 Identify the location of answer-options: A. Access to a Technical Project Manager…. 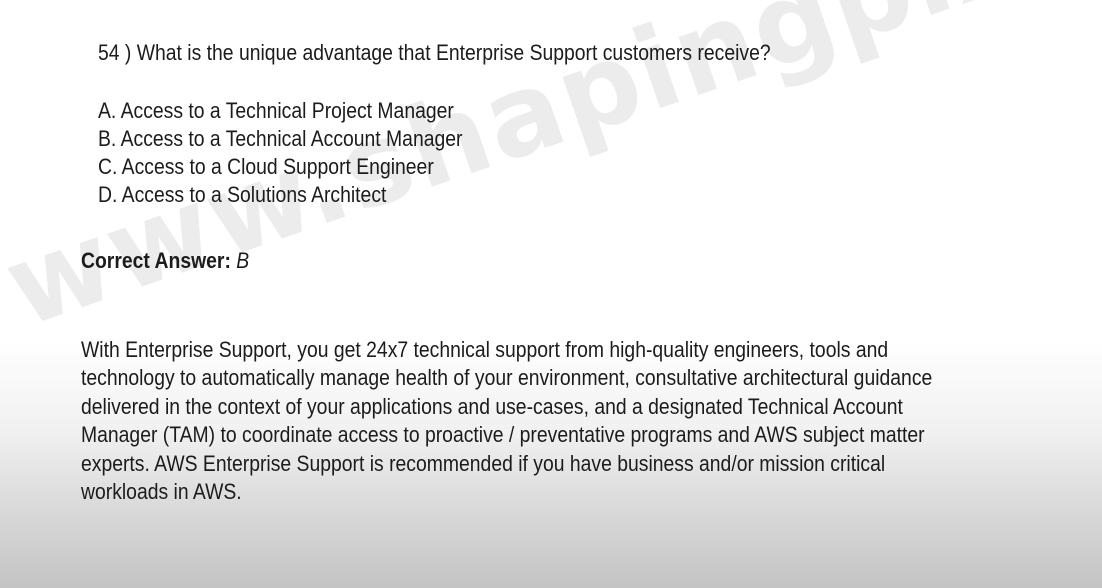
(280, 153).